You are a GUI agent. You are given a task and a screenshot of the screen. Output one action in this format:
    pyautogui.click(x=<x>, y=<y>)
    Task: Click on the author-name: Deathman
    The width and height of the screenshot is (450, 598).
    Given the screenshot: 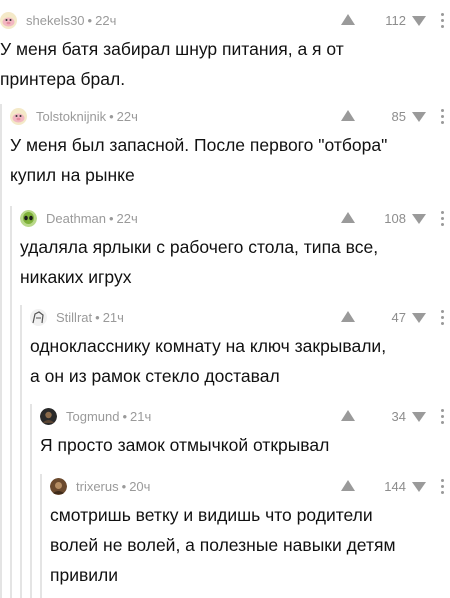 What is the action you would take?
    pyautogui.click(x=76, y=218)
    